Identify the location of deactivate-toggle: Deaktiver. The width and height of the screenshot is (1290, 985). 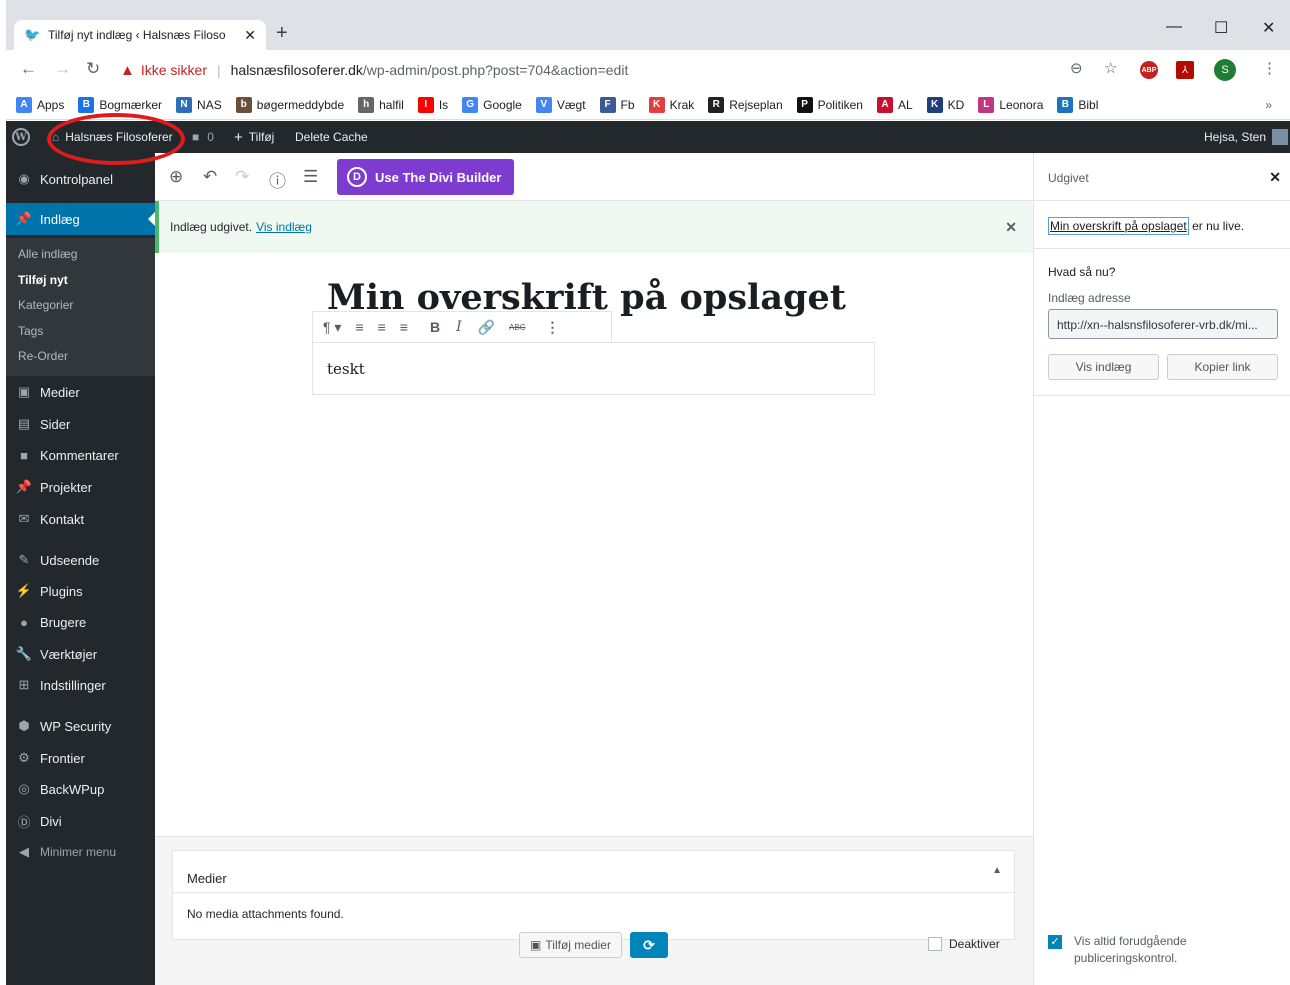
(964, 944).